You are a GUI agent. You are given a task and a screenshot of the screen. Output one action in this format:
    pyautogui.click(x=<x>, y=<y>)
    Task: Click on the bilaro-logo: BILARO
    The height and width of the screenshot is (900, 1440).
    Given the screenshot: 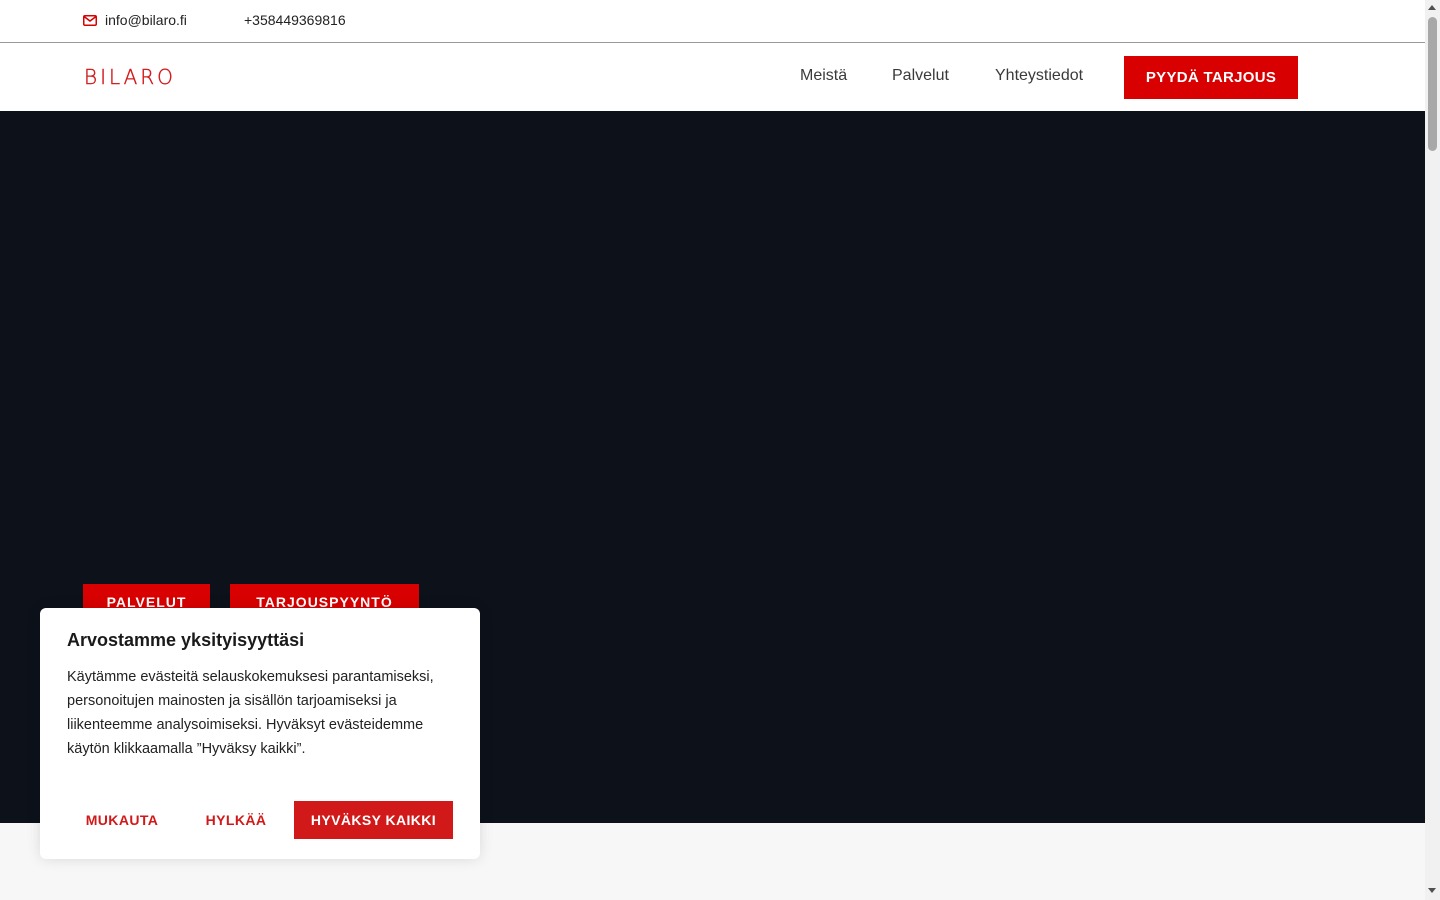 What is the action you would take?
    pyautogui.click(x=130, y=77)
    